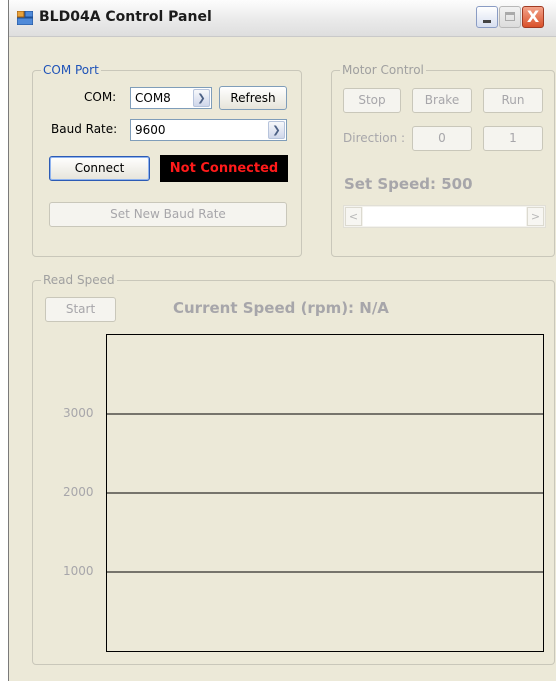  I want to click on com-label: COM:, so click(100, 97).